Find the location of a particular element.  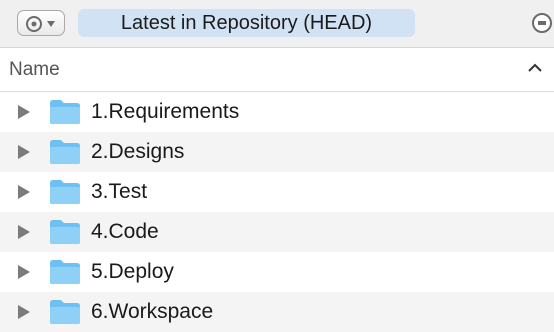

toolbar: Latest in Repository (HEAD) is located at coordinates (277, 24).